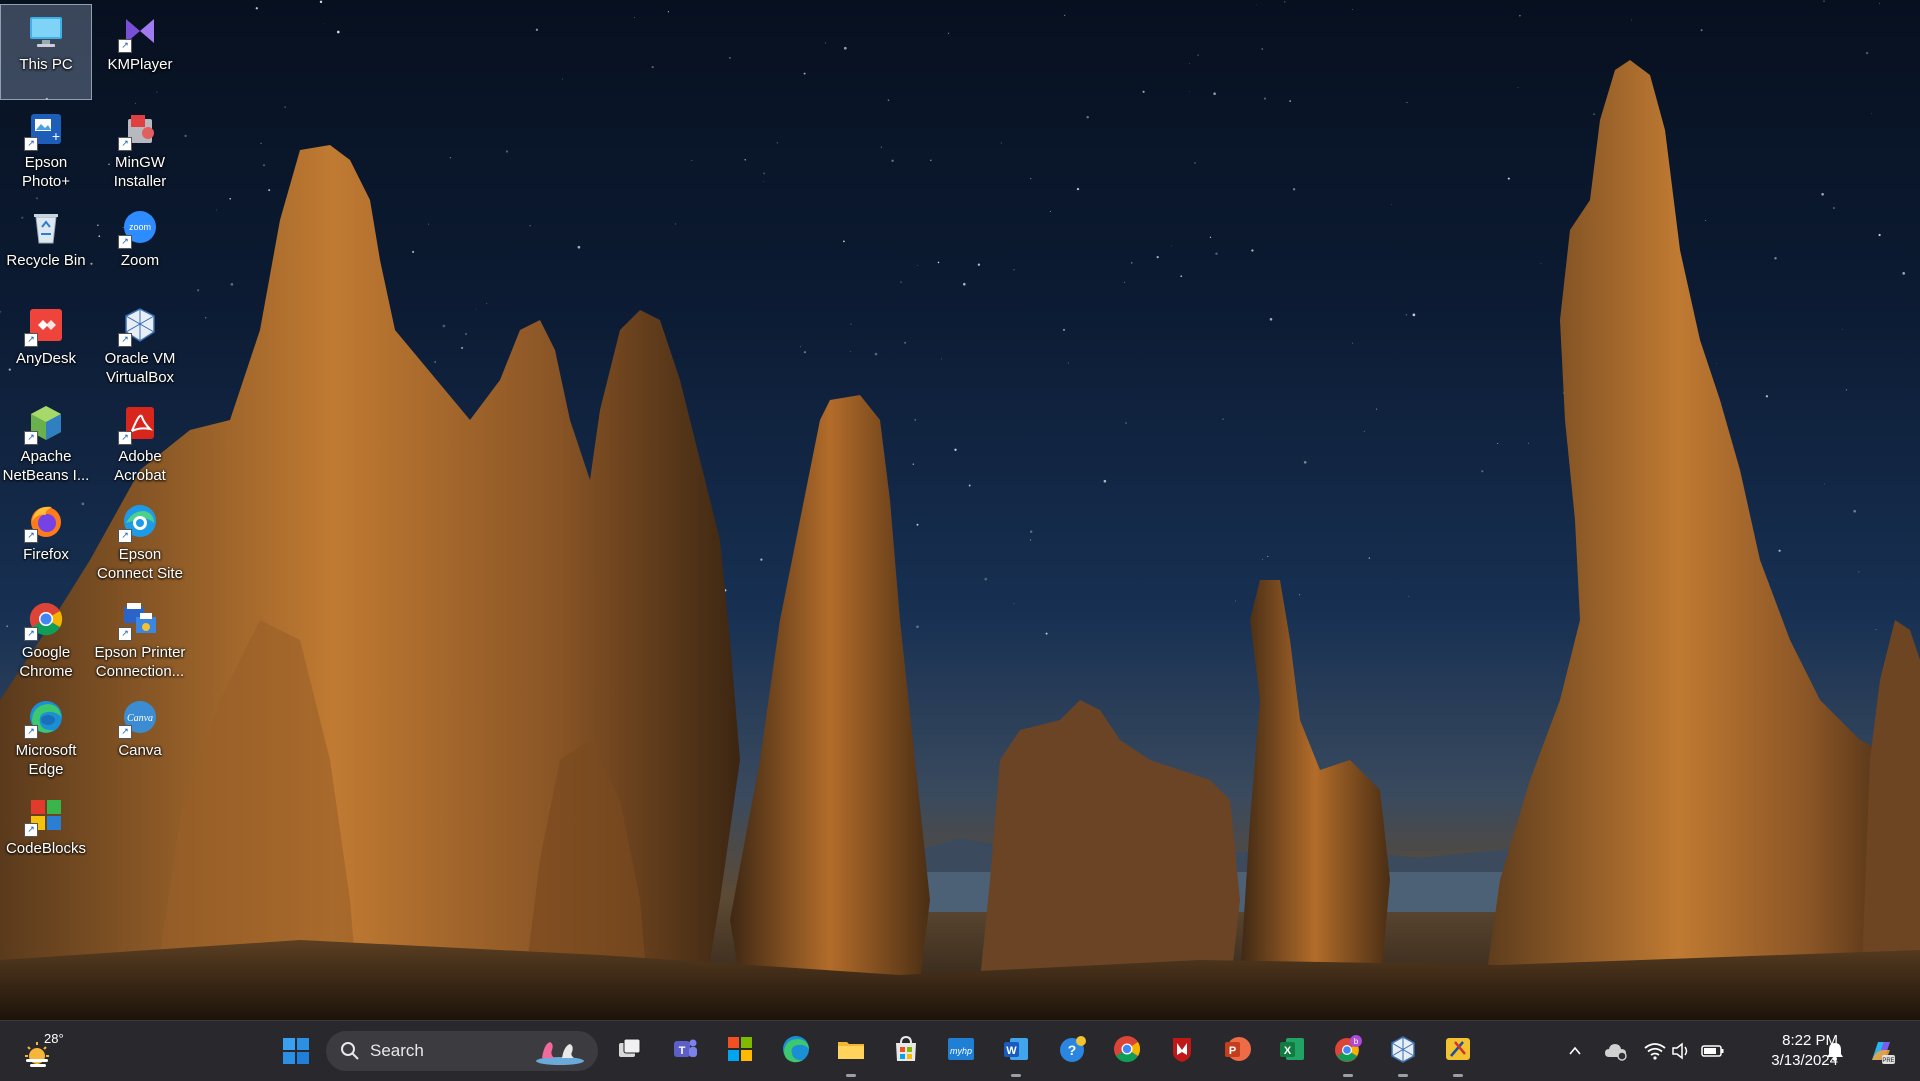 This screenshot has height=1081, width=1920. Describe the element at coordinates (140, 227) in the screenshot. I see `svg-text: zoom` at that location.